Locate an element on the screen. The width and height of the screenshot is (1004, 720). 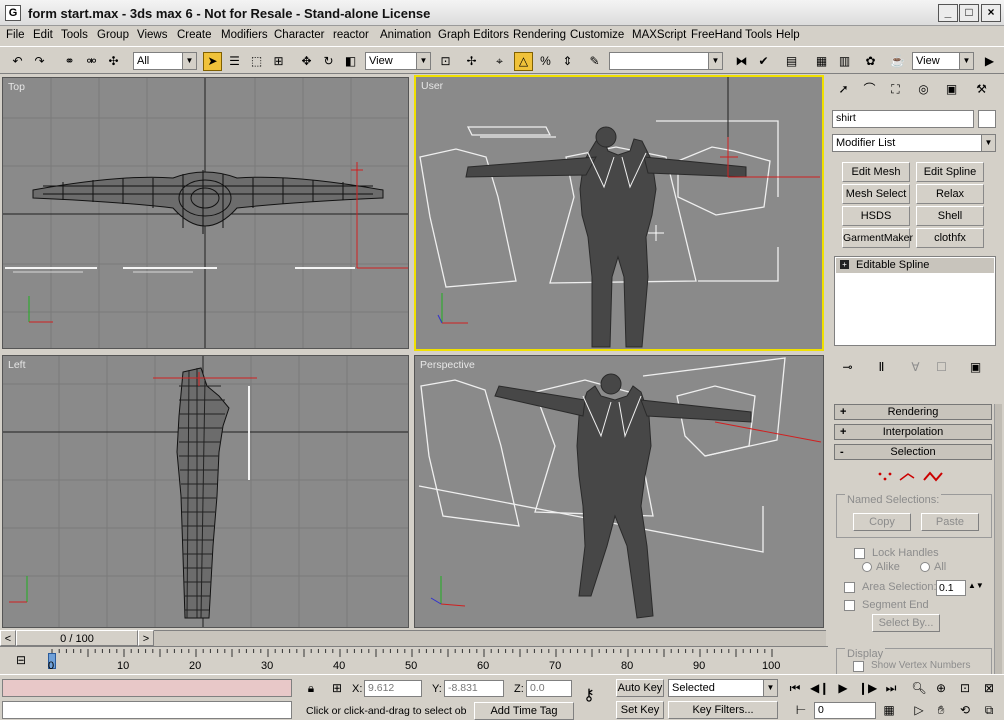
menu-freehand-tools: FreeHand Tools is located at coordinates (731, 35).